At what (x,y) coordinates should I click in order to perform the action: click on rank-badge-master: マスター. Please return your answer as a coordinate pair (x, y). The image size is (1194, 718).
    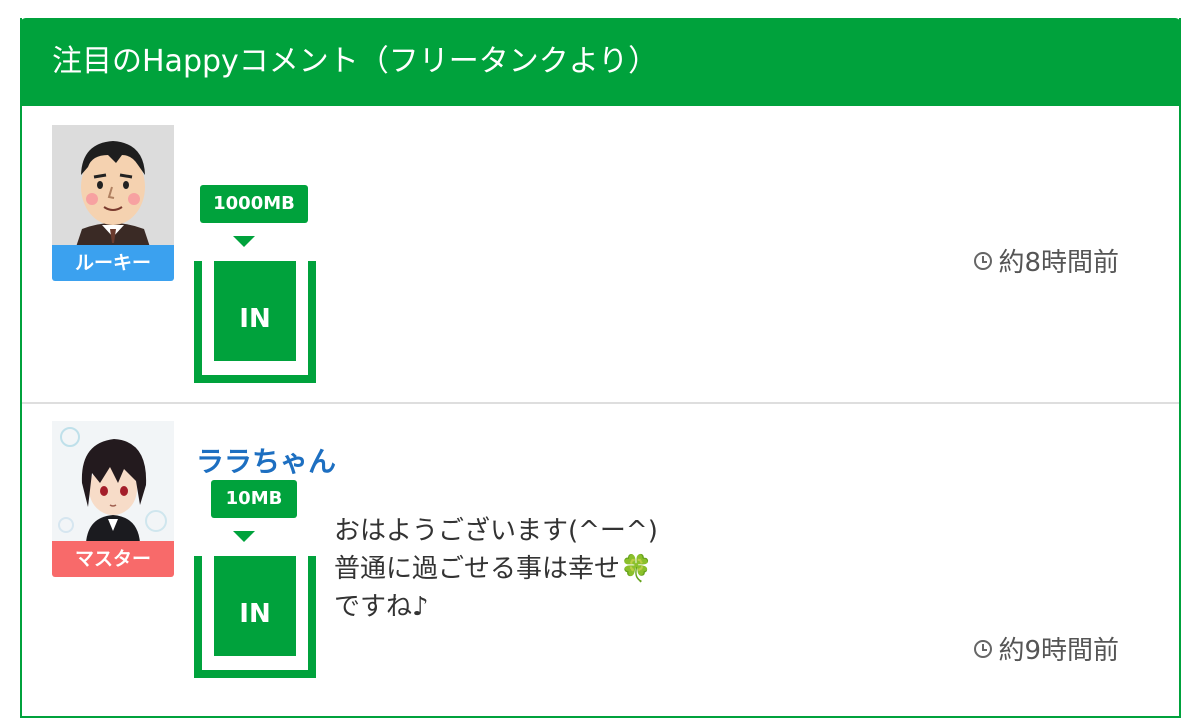
    Looking at the image, I should click on (113, 559).